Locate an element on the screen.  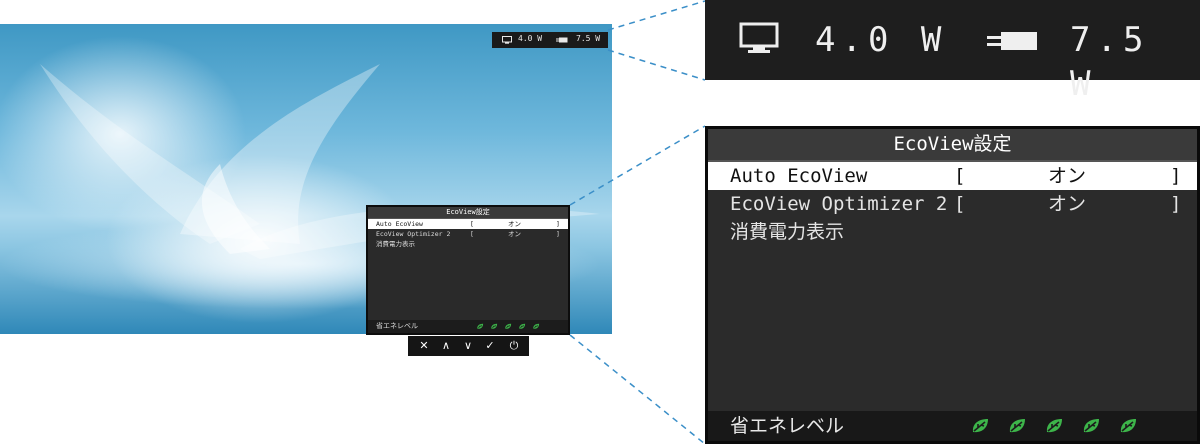
monitor-icon is located at coordinates (759, 37).